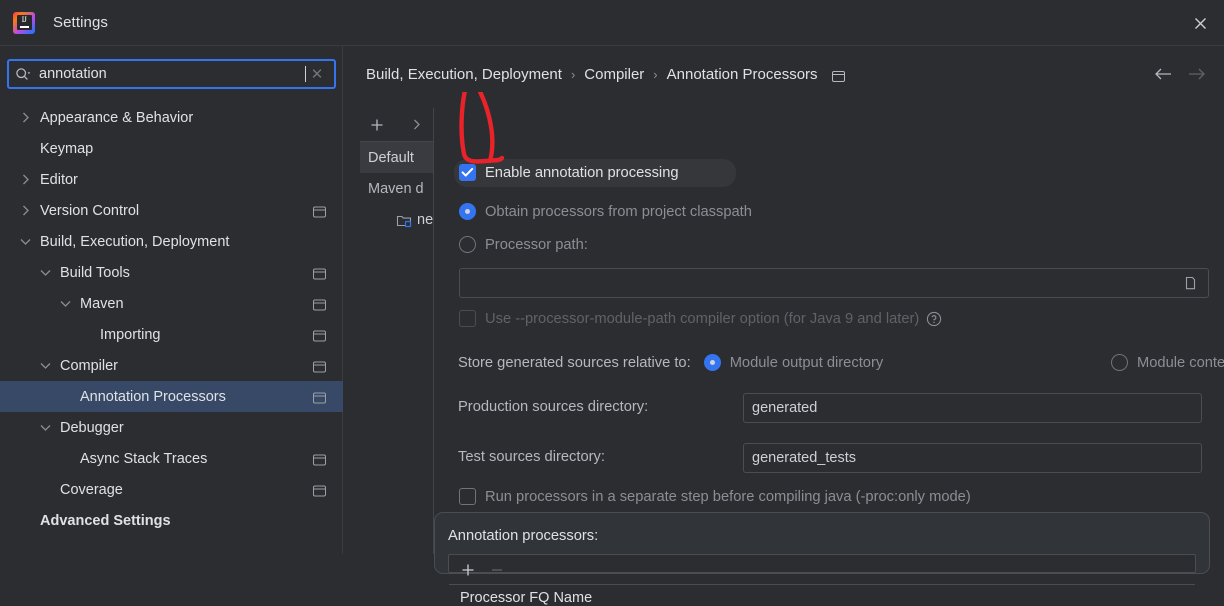  What do you see at coordinates (171, 427) in the screenshot?
I see `sidebar-item-debugger: Debugger` at bounding box center [171, 427].